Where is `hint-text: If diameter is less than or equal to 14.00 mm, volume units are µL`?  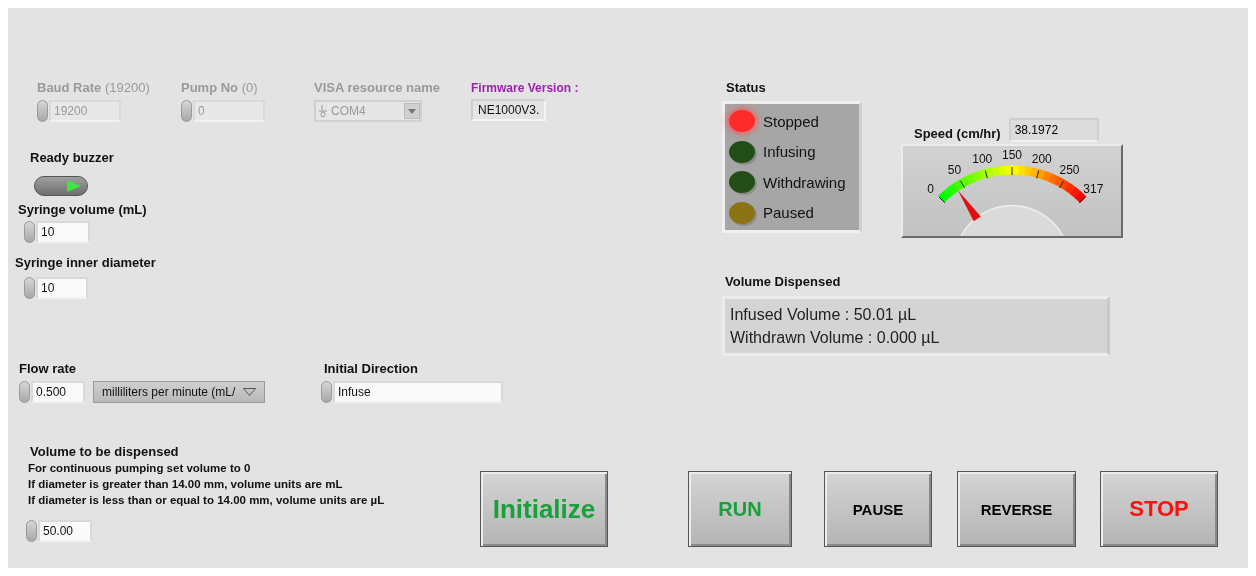
hint-text: If diameter is less than or equal to 14.00 mm, volume units are µL is located at coordinates (207, 500).